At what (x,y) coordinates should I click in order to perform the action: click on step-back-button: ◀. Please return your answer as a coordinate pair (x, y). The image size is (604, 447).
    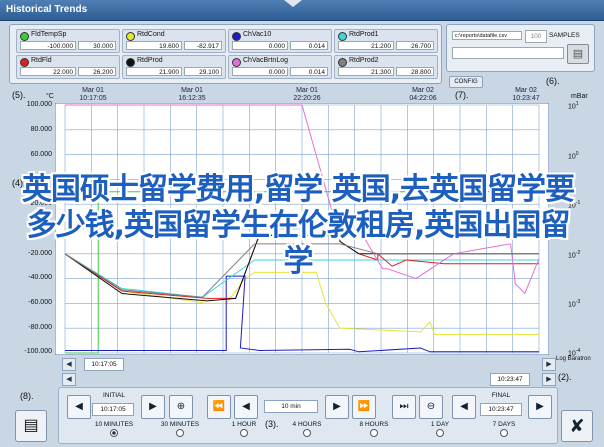
    Looking at the image, I should click on (246, 407).